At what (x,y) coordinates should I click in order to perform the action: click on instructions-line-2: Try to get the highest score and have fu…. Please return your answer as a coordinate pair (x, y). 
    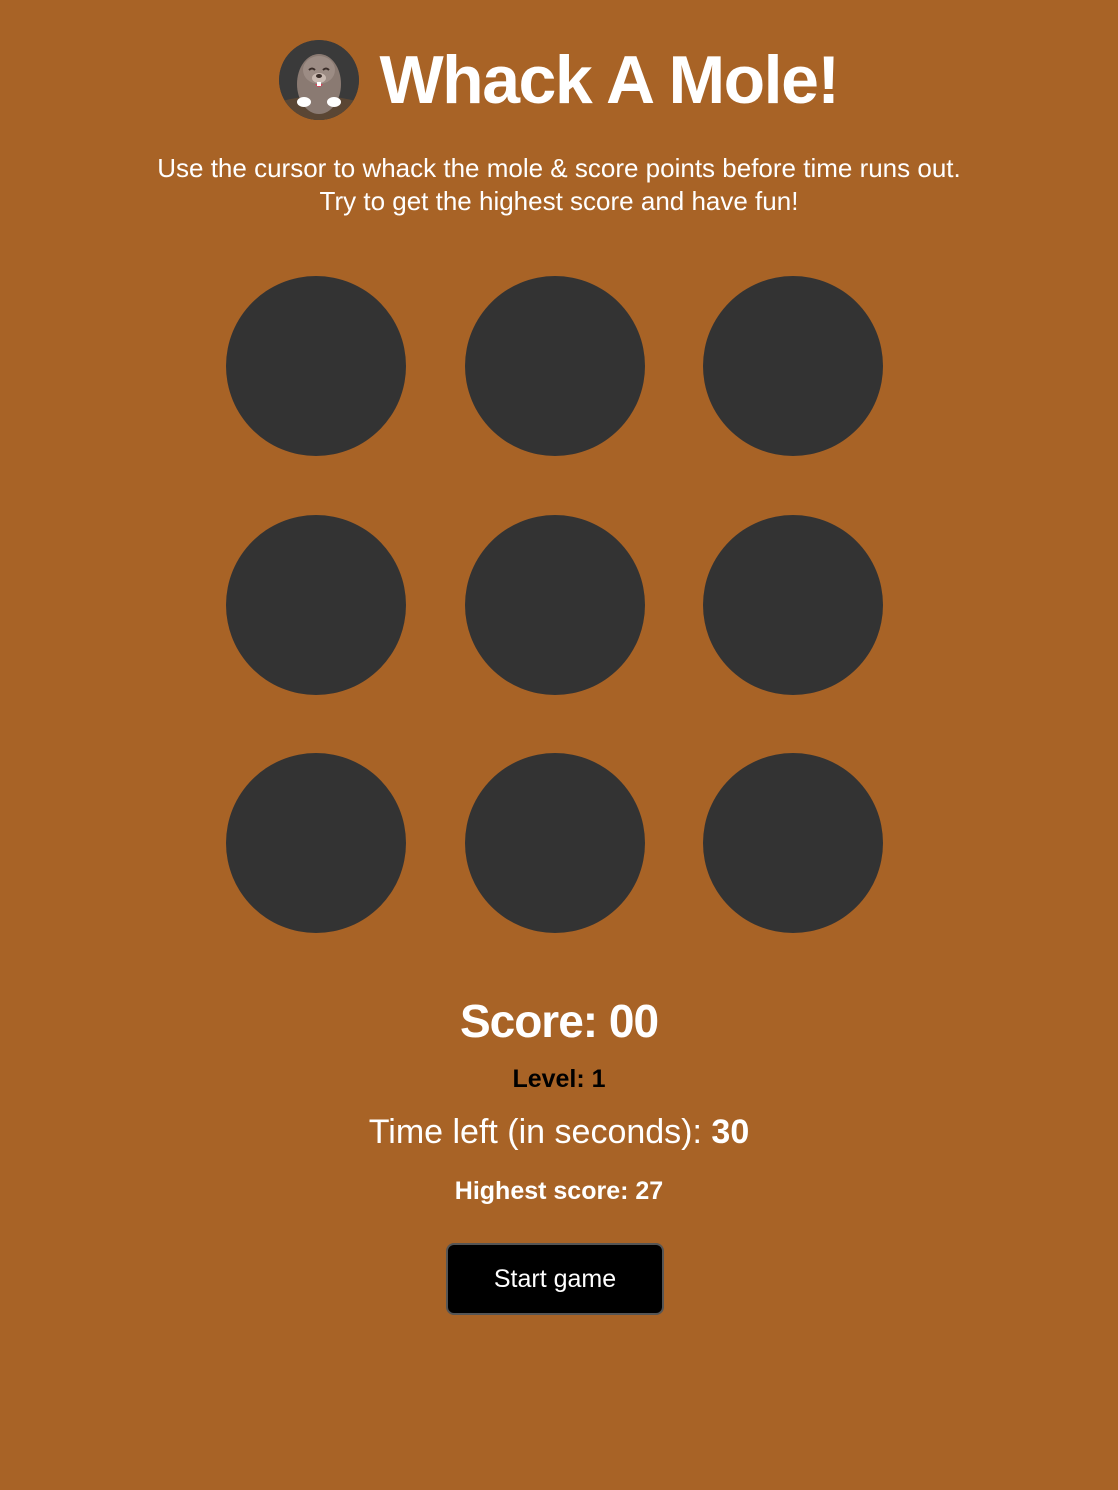
    Looking at the image, I should click on (559, 201).